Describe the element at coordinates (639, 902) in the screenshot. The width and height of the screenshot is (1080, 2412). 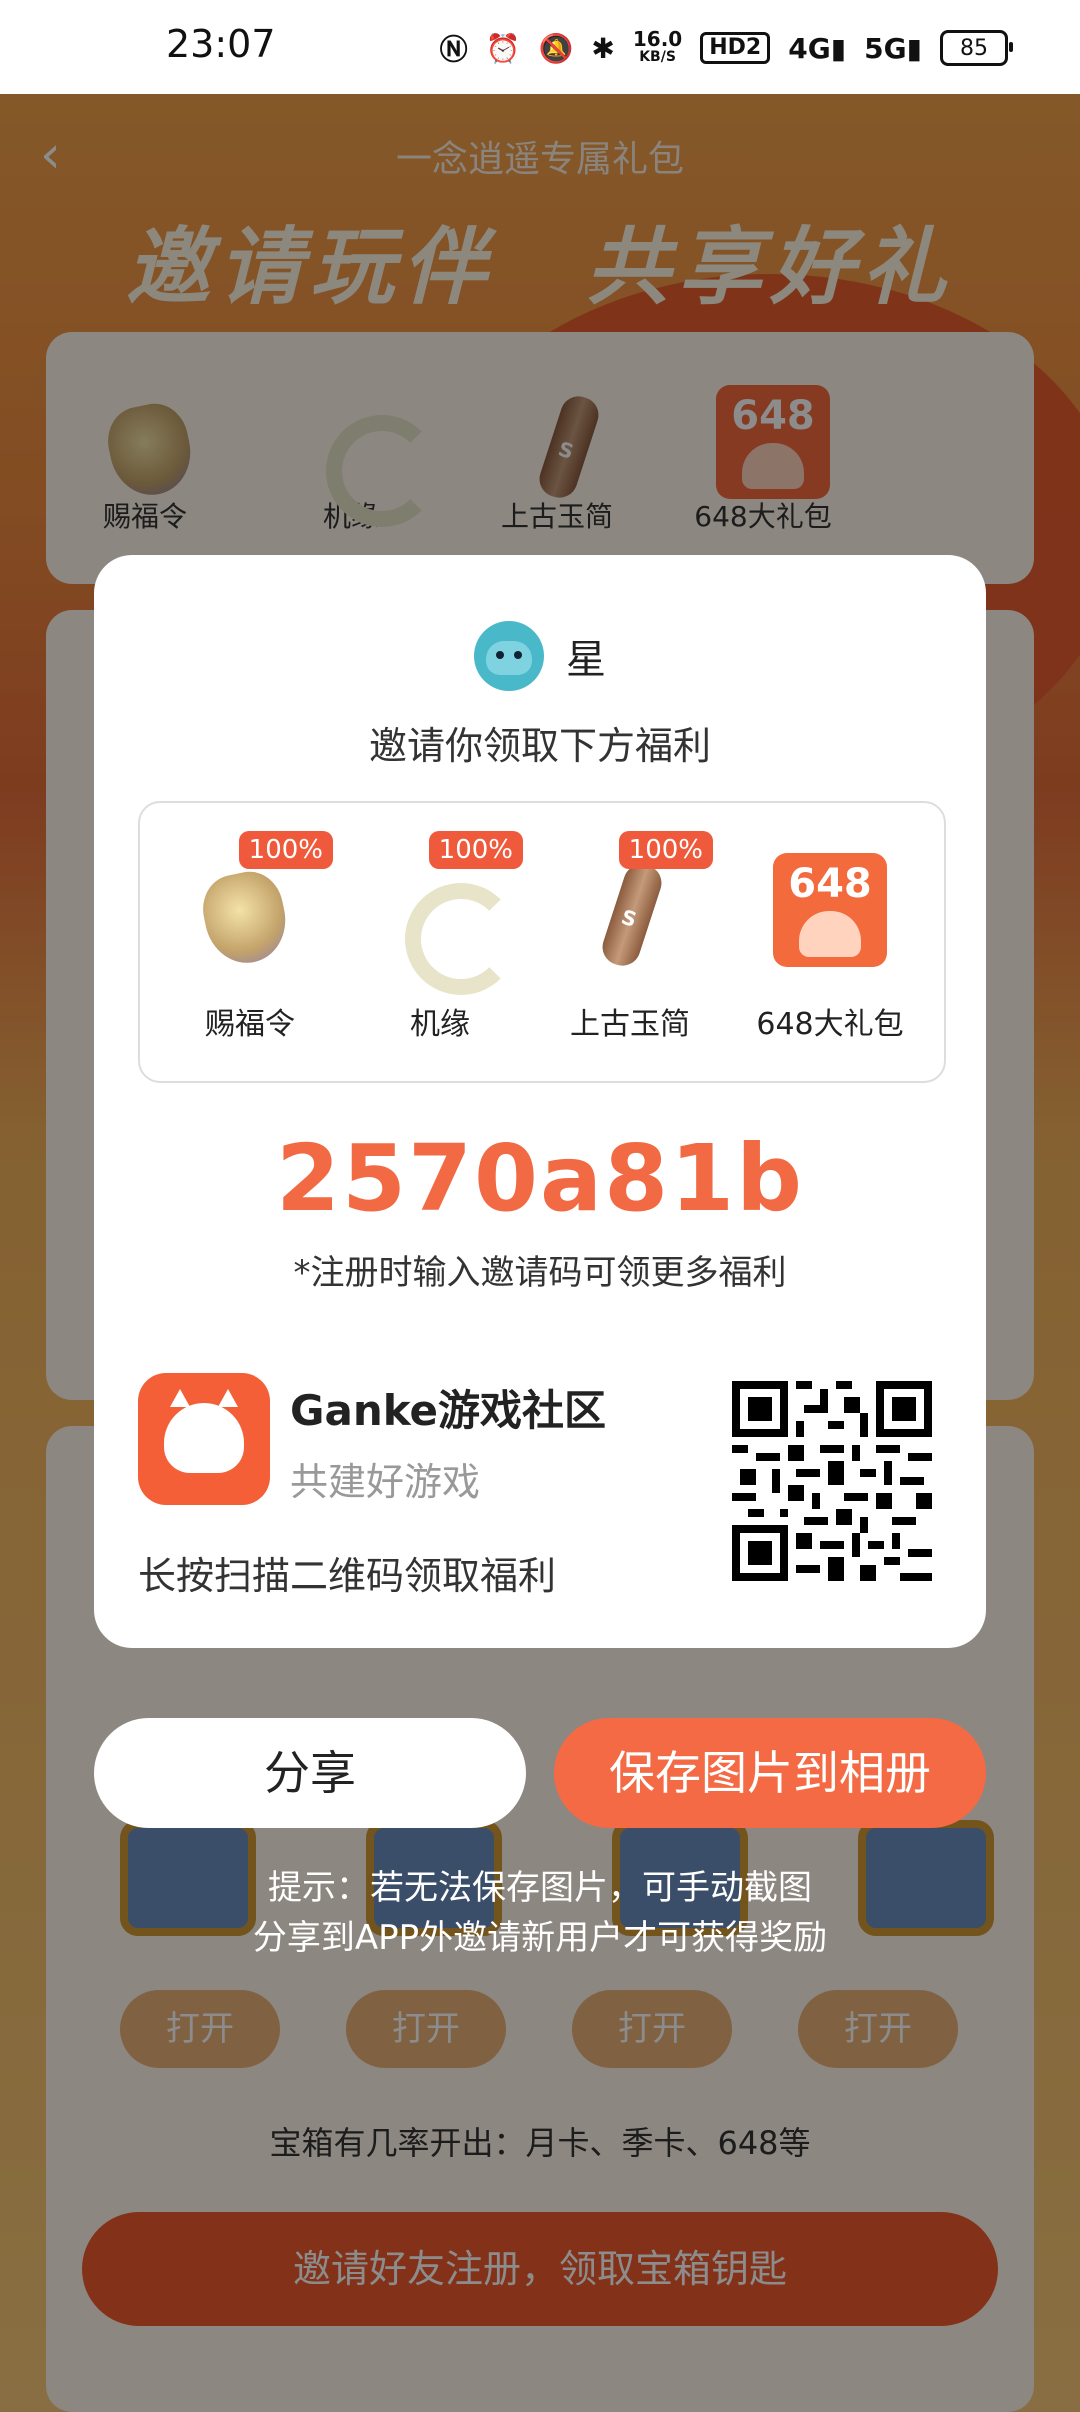
I see `gift-scroll-icon: 100%` at that location.